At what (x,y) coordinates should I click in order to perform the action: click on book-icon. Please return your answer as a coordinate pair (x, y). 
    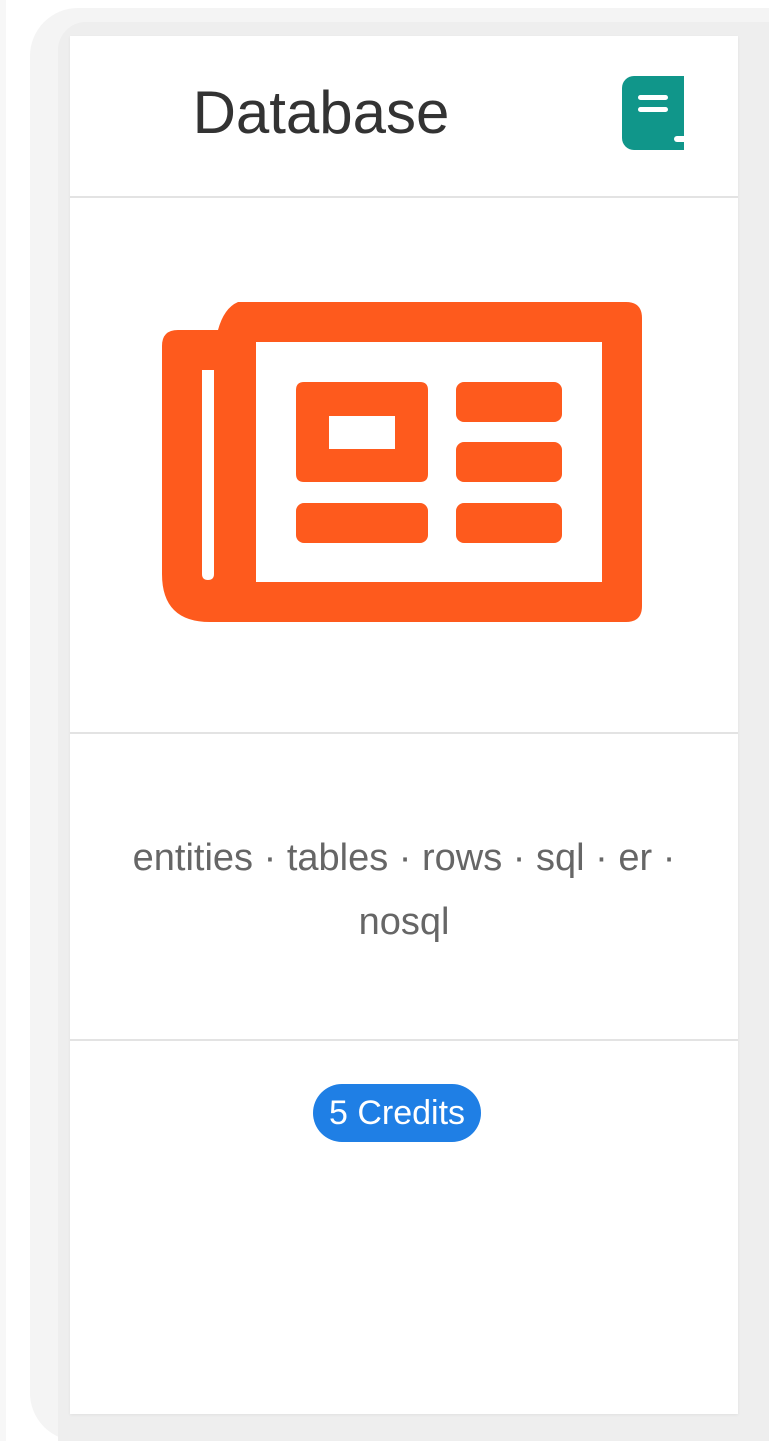
    Looking at the image, I should click on (653, 113).